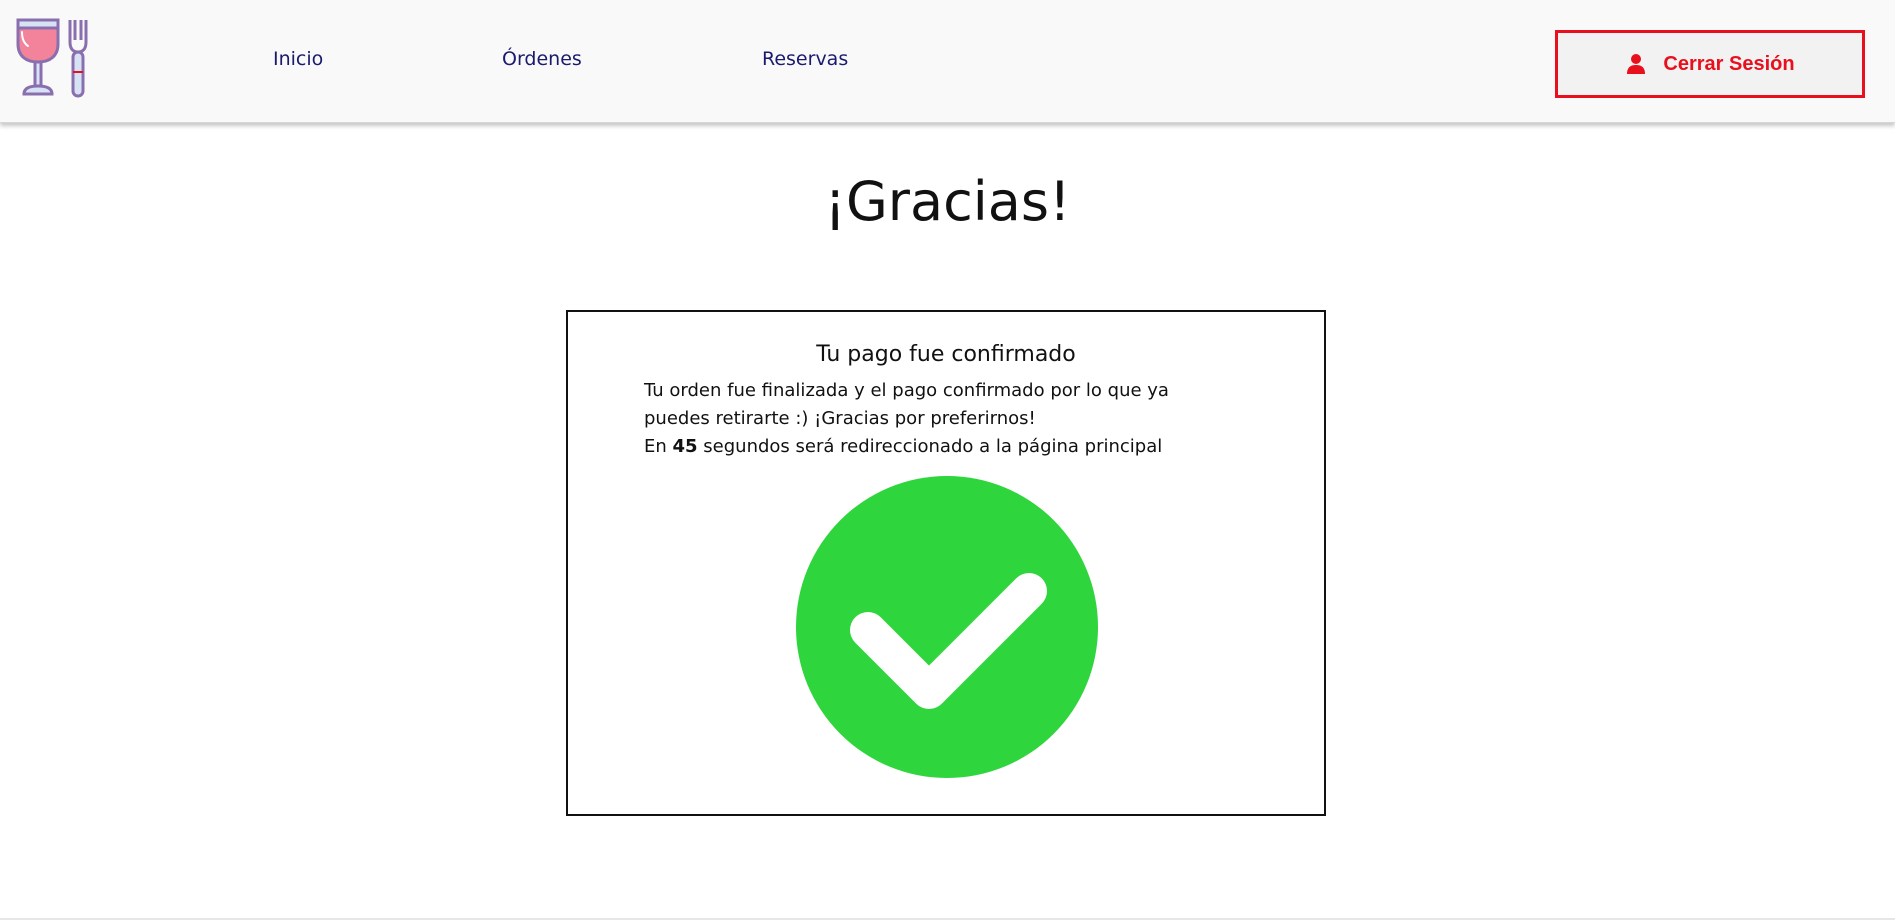  Describe the element at coordinates (805, 59) in the screenshot. I see `nav-link-reservas: Reservas` at that location.